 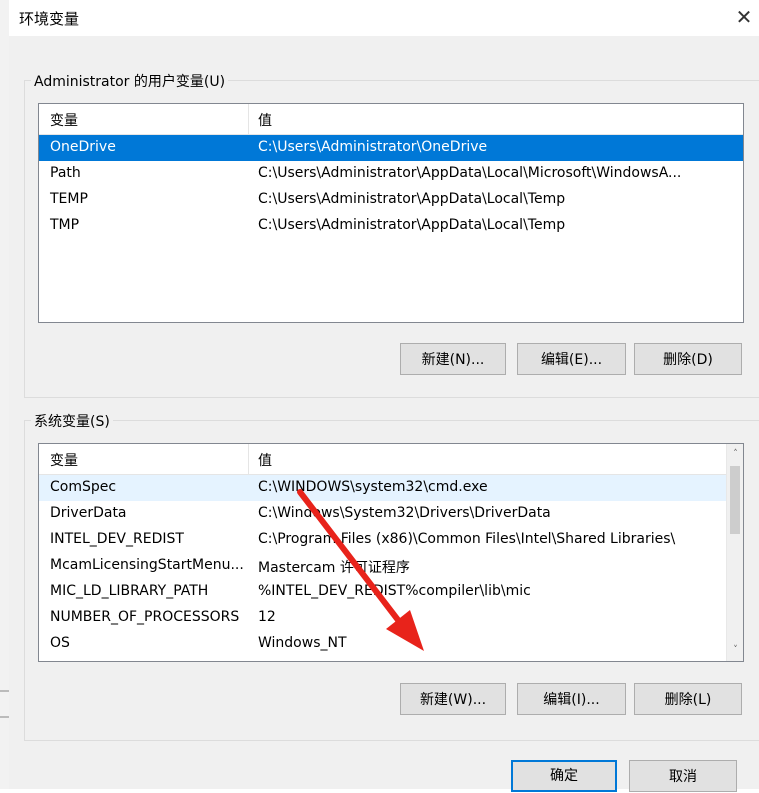 I want to click on table-row: OneDrive C:\Users\Administrator\OneDrive, so click(x=391, y=148).